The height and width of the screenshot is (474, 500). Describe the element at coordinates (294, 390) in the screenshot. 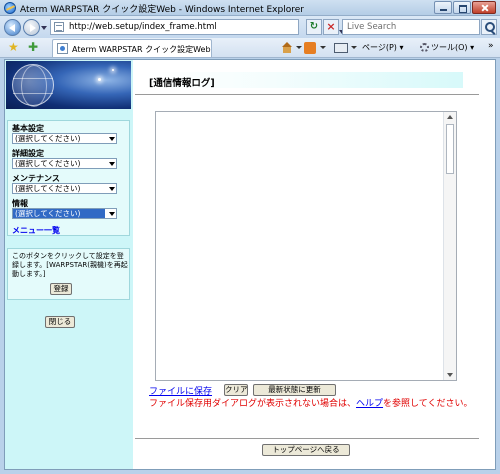

I see `refresh-latest-button: 最新状態に更新` at that location.